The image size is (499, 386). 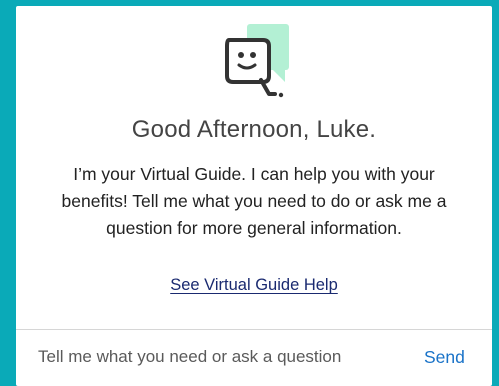 I want to click on virtual-guide-chat-face-icon, so click(x=257, y=61).